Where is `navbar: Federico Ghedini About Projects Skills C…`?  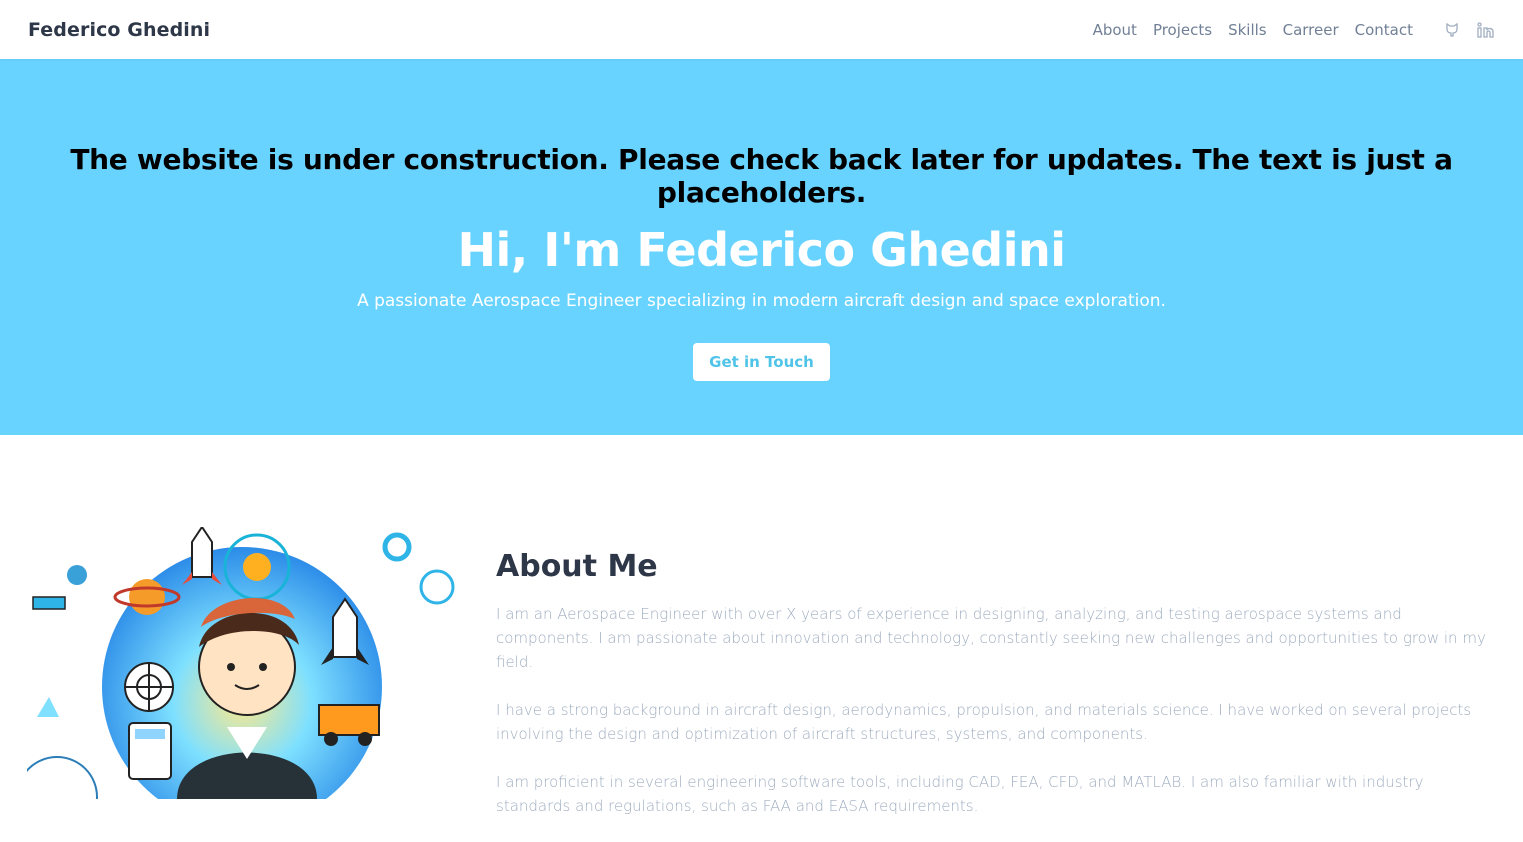
navbar: Federico Ghedini About Projects Skills C… is located at coordinates (761, 29).